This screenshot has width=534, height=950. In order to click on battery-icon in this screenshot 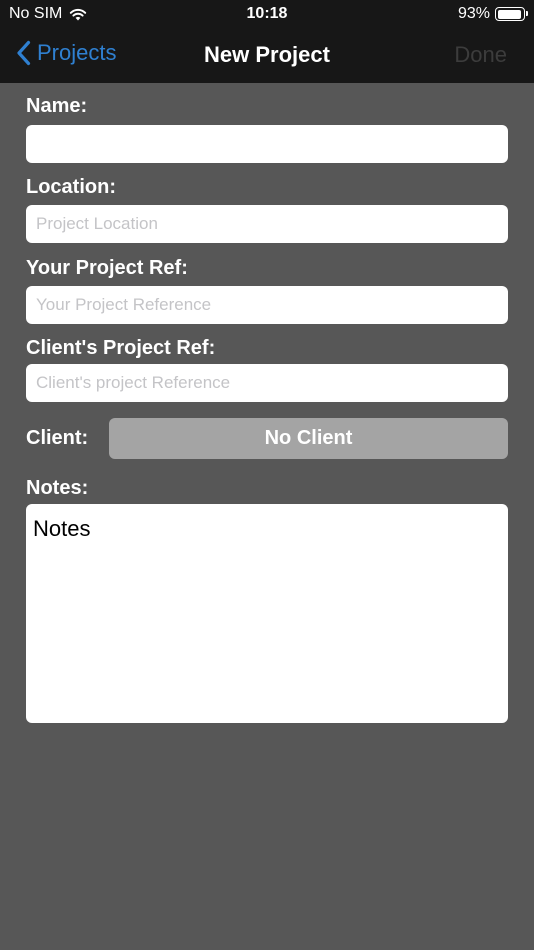, I will do `click(511, 14)`.